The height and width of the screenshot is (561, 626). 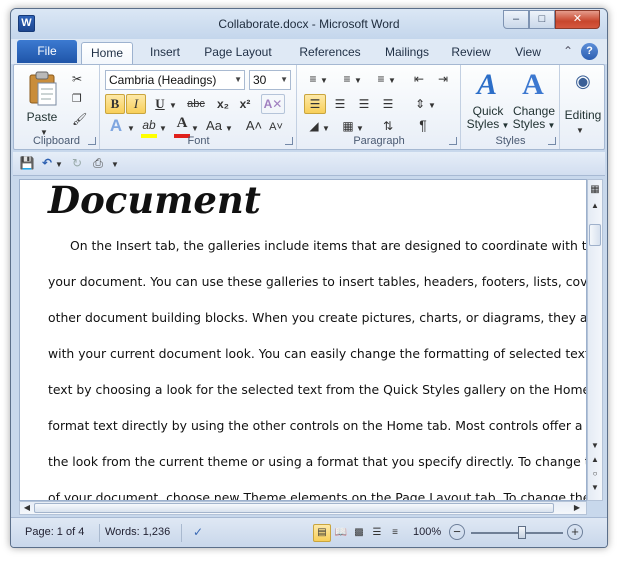 What do you see at coordinates (154, 201) in the screenshot?
I see `document-heading: Document` at bounding box center [154, 201].